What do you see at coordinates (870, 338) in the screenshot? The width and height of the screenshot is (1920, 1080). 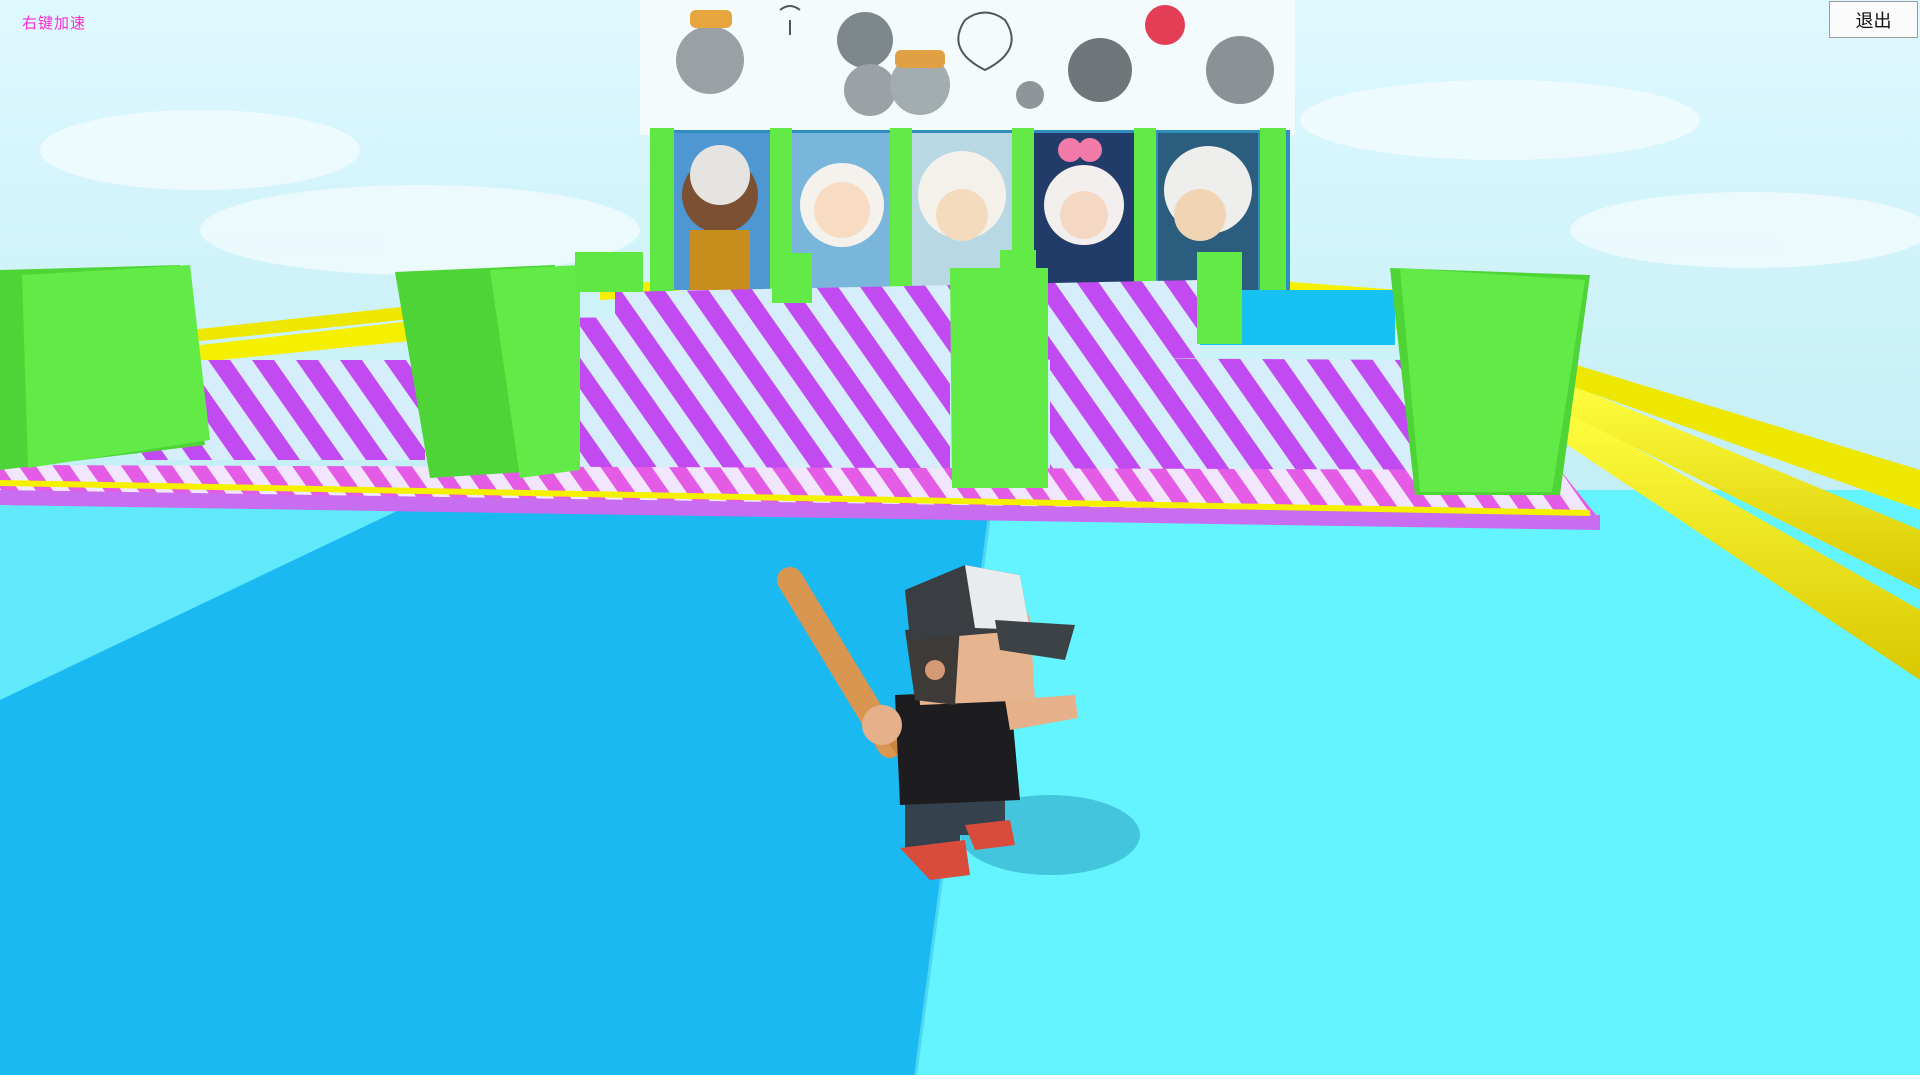 I see `middle-stripe-wall` at bounding box center [870, 338].